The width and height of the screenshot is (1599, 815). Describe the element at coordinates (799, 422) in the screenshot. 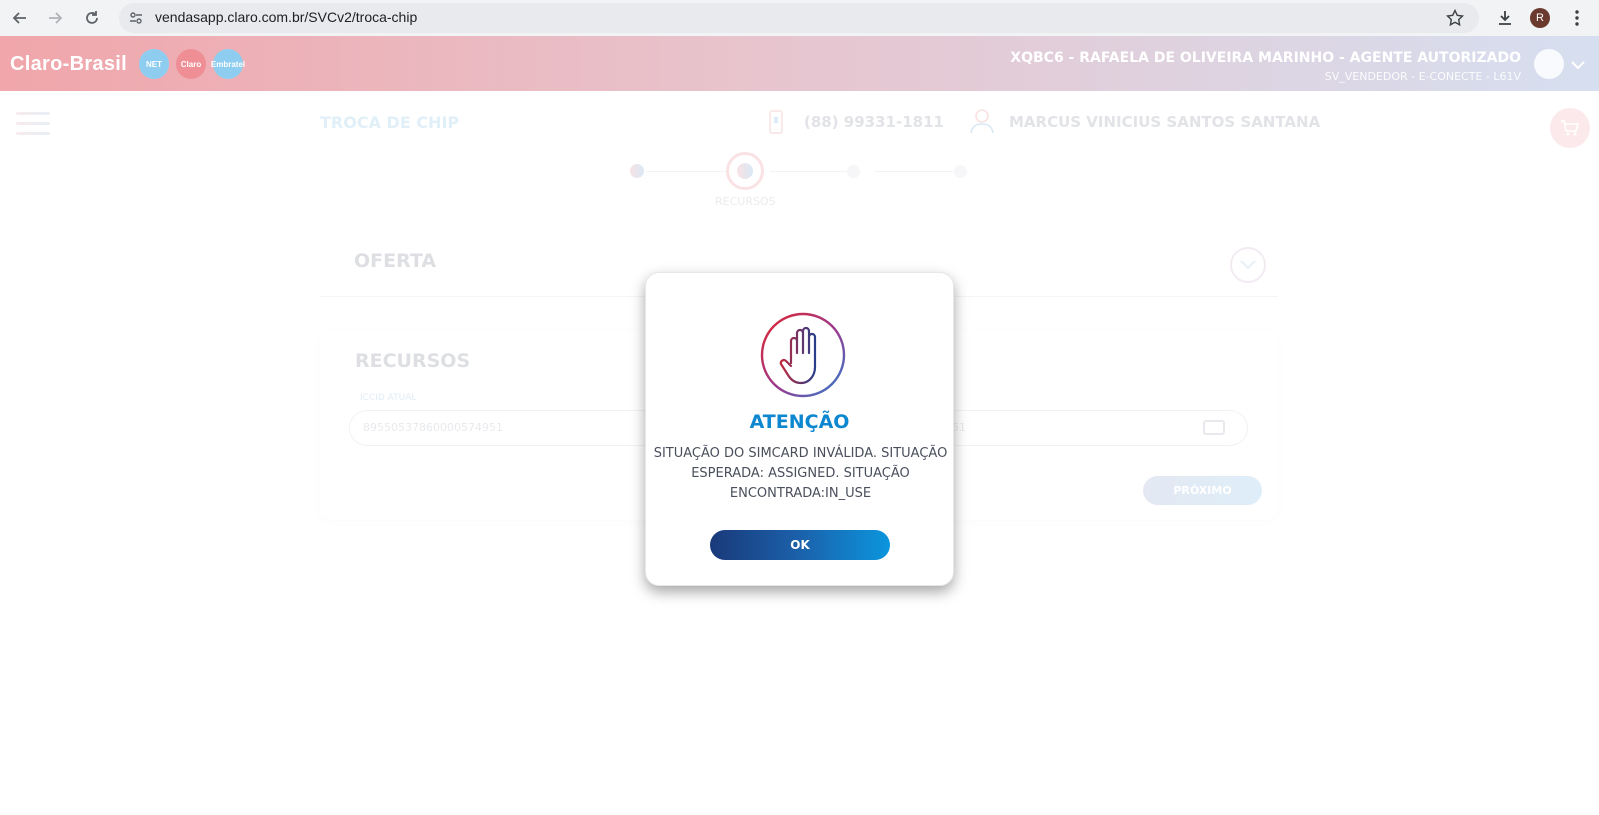

I see `dialog-title: ATENÇÃO` at that location.